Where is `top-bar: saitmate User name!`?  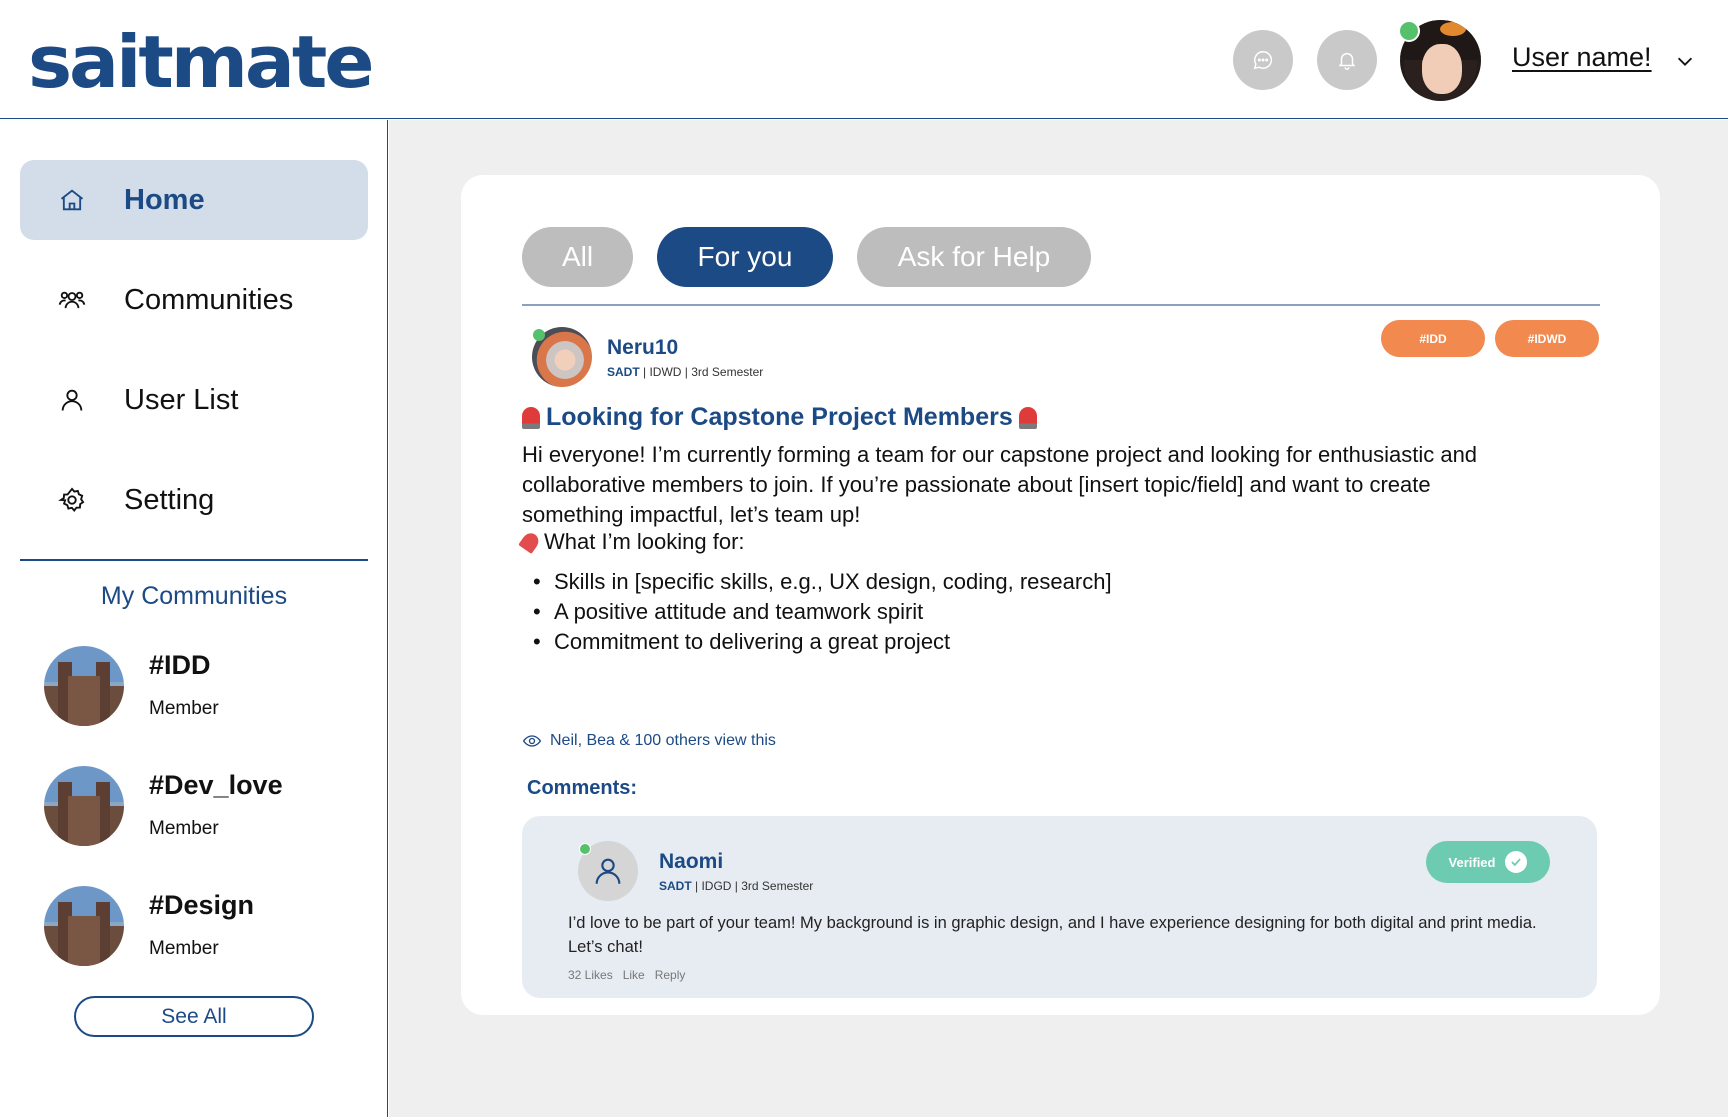 top-bar: saitmate User name! is located at coordinates (864, 59).